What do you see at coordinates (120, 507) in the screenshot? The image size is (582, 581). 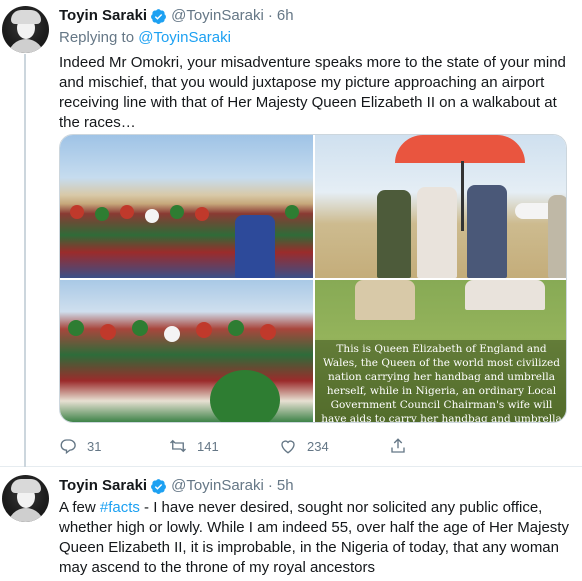 I see `hashtag-link: #facts` at bounding box center [120, 507].